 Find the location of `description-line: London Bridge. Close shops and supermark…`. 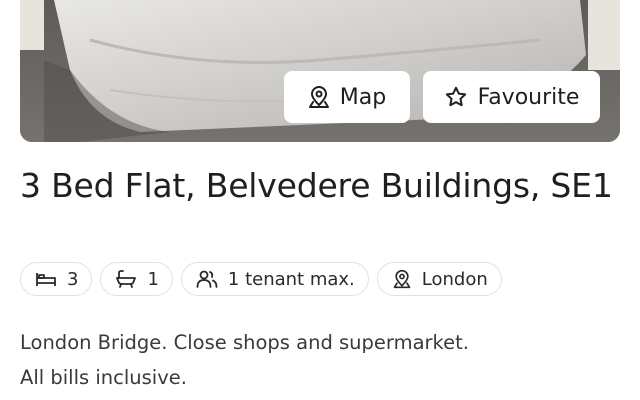

description-line: London Bridge. Close shops and supermark… is located at coordinates (244, 342).